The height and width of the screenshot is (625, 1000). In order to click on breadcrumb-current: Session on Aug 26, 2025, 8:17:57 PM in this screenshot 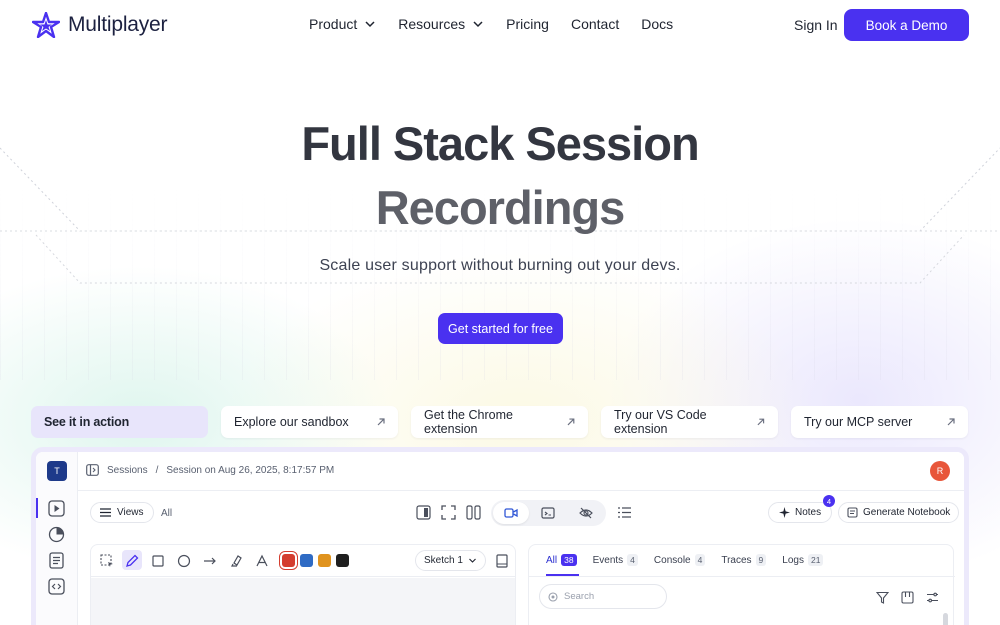, I will do `click(250, 470)`.